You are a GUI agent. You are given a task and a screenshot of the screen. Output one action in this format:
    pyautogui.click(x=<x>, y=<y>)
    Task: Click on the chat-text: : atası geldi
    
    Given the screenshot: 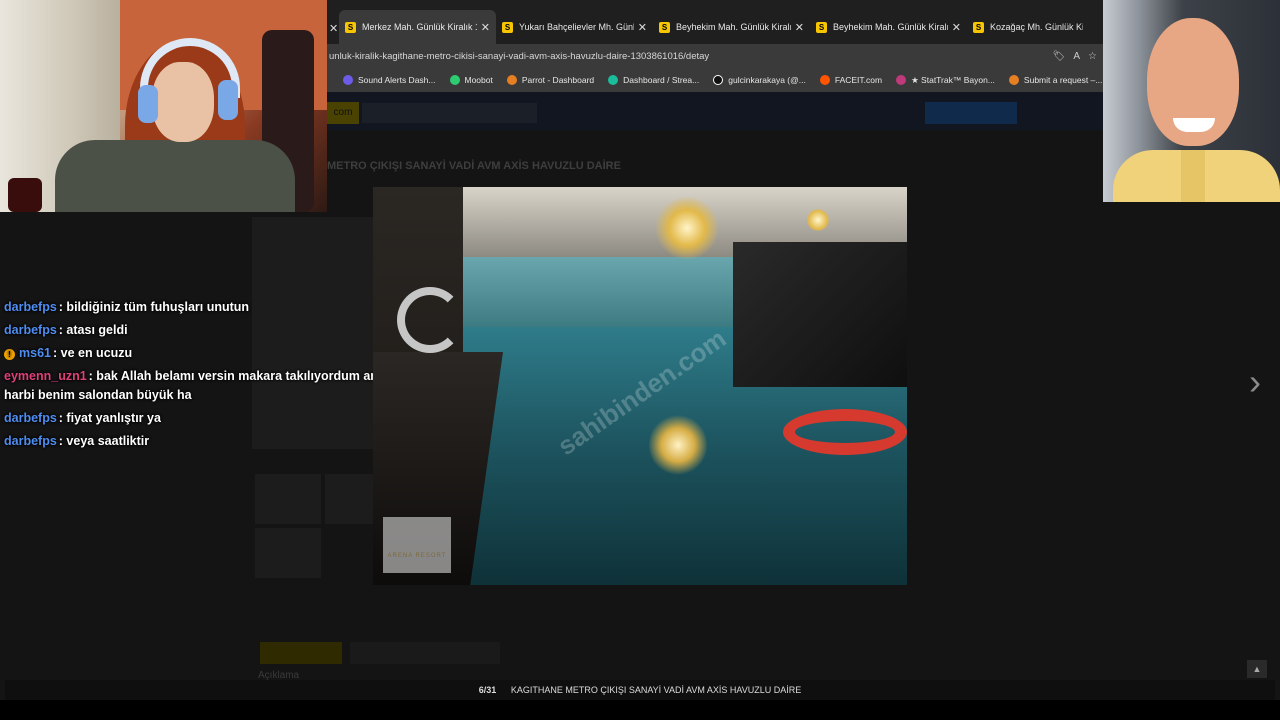 What is the action you would take?
    pyautogui.click(x=93, y=330)
    